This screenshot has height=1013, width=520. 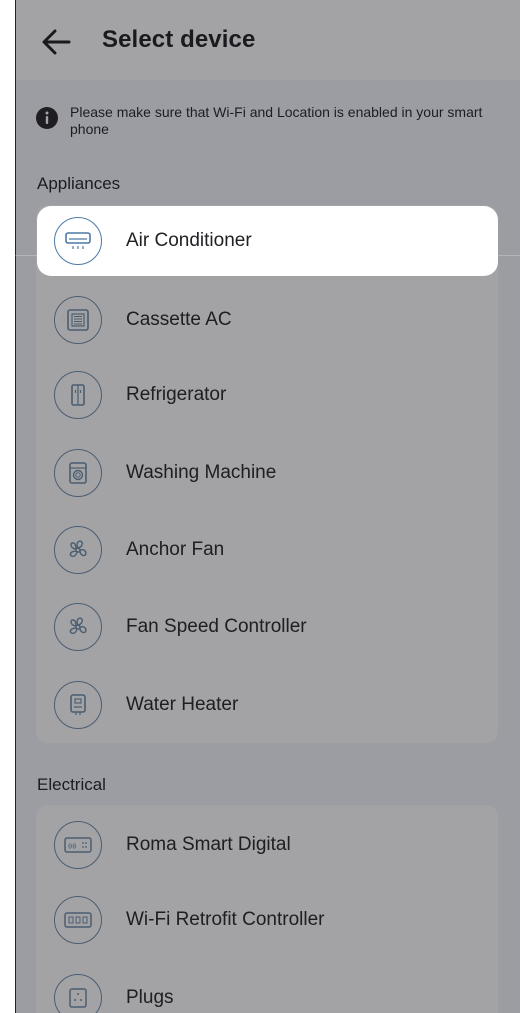 I want to click on retrofit-controller-icon, so click(x=78, y=920).